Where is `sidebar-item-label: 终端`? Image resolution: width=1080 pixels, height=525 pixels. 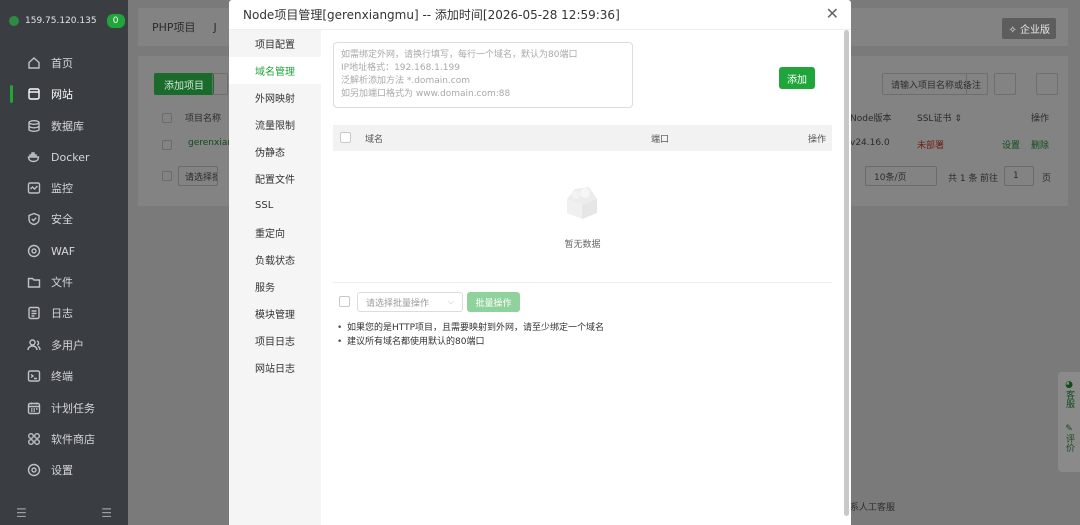
sidebar-item-label: 终端 is located at coordinates (62, 376).